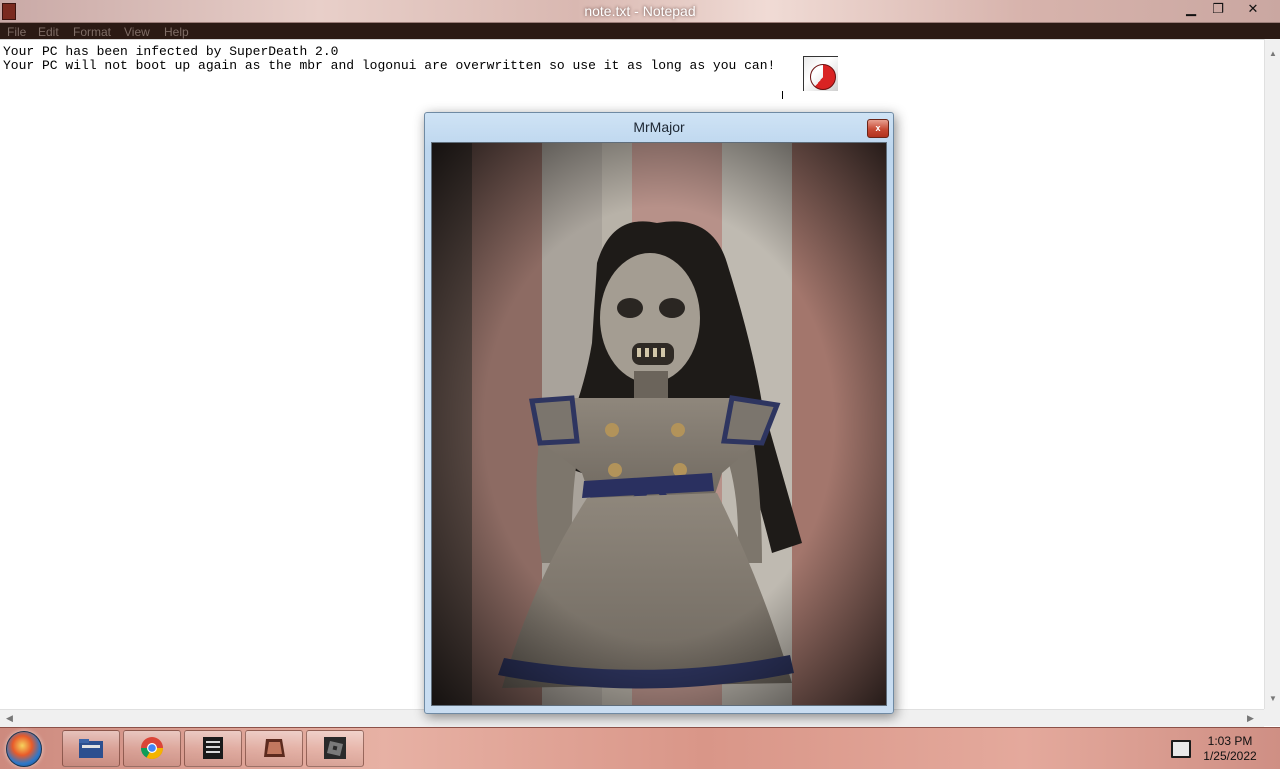 This screenshot has width=1280, height=769. Describe the element at coordinates (1272, 717) in the screenshot. I see `scrollbar-corner` at that location.